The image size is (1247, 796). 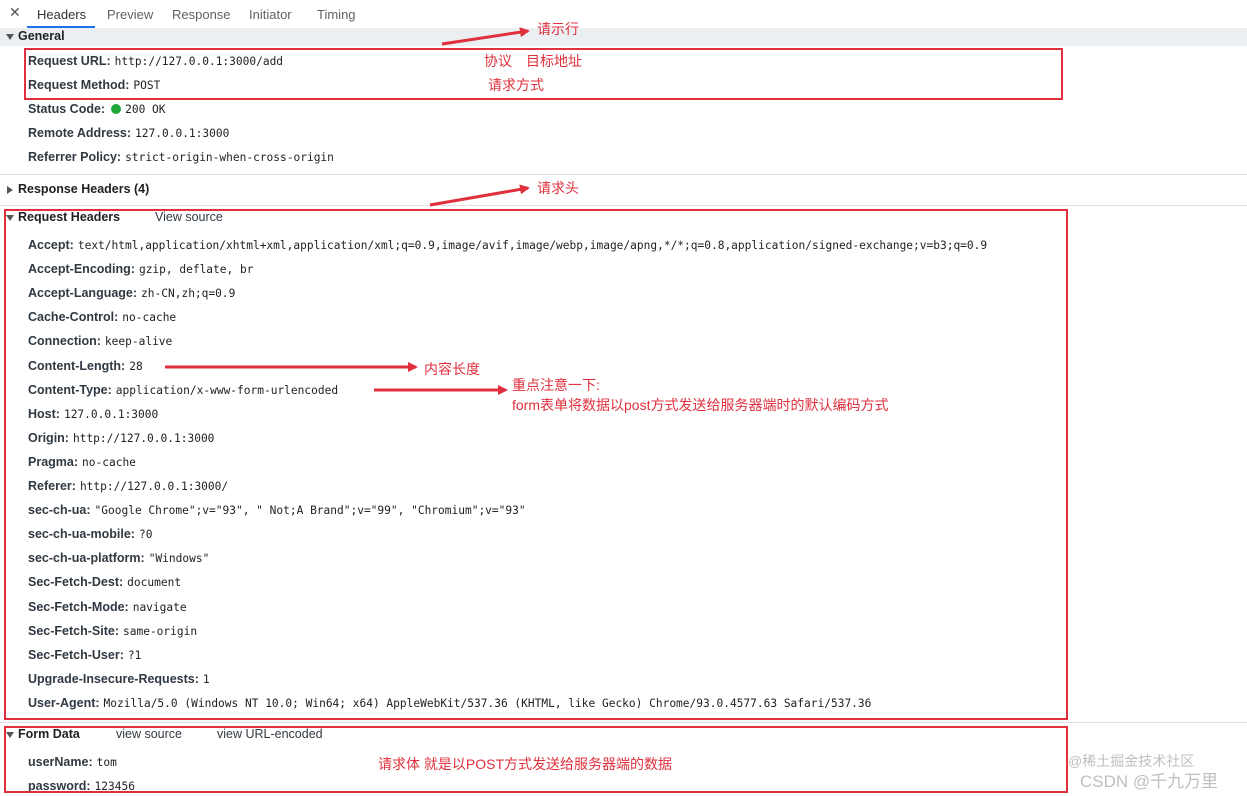 What do you see at coordinates (525, 764) in the screenshot?
I see `annotation-request-body: 请求体 就是以POST方式发送给服务器端的数据` at bounding box center [525, 764].